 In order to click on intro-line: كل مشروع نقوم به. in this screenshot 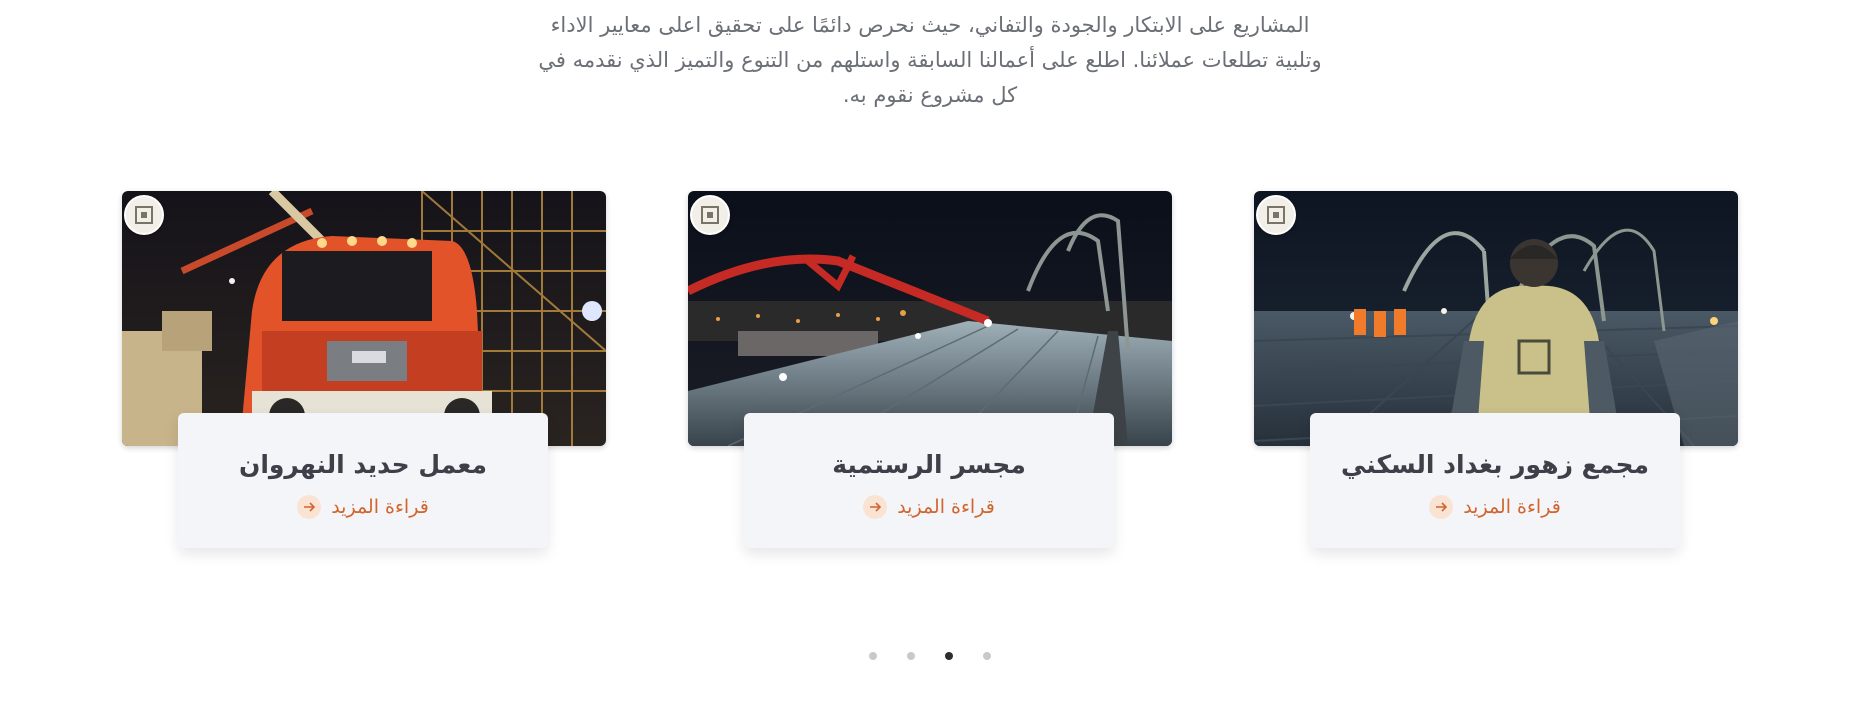, I will do `click(930, 95)`.